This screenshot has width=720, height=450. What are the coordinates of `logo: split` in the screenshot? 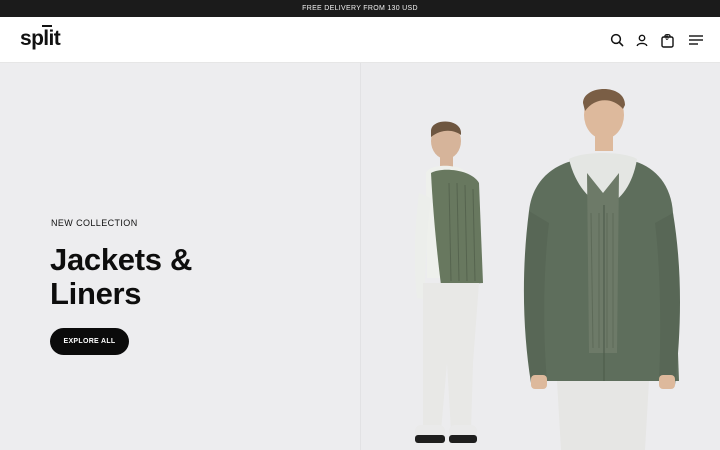 It's located at (40, 39).